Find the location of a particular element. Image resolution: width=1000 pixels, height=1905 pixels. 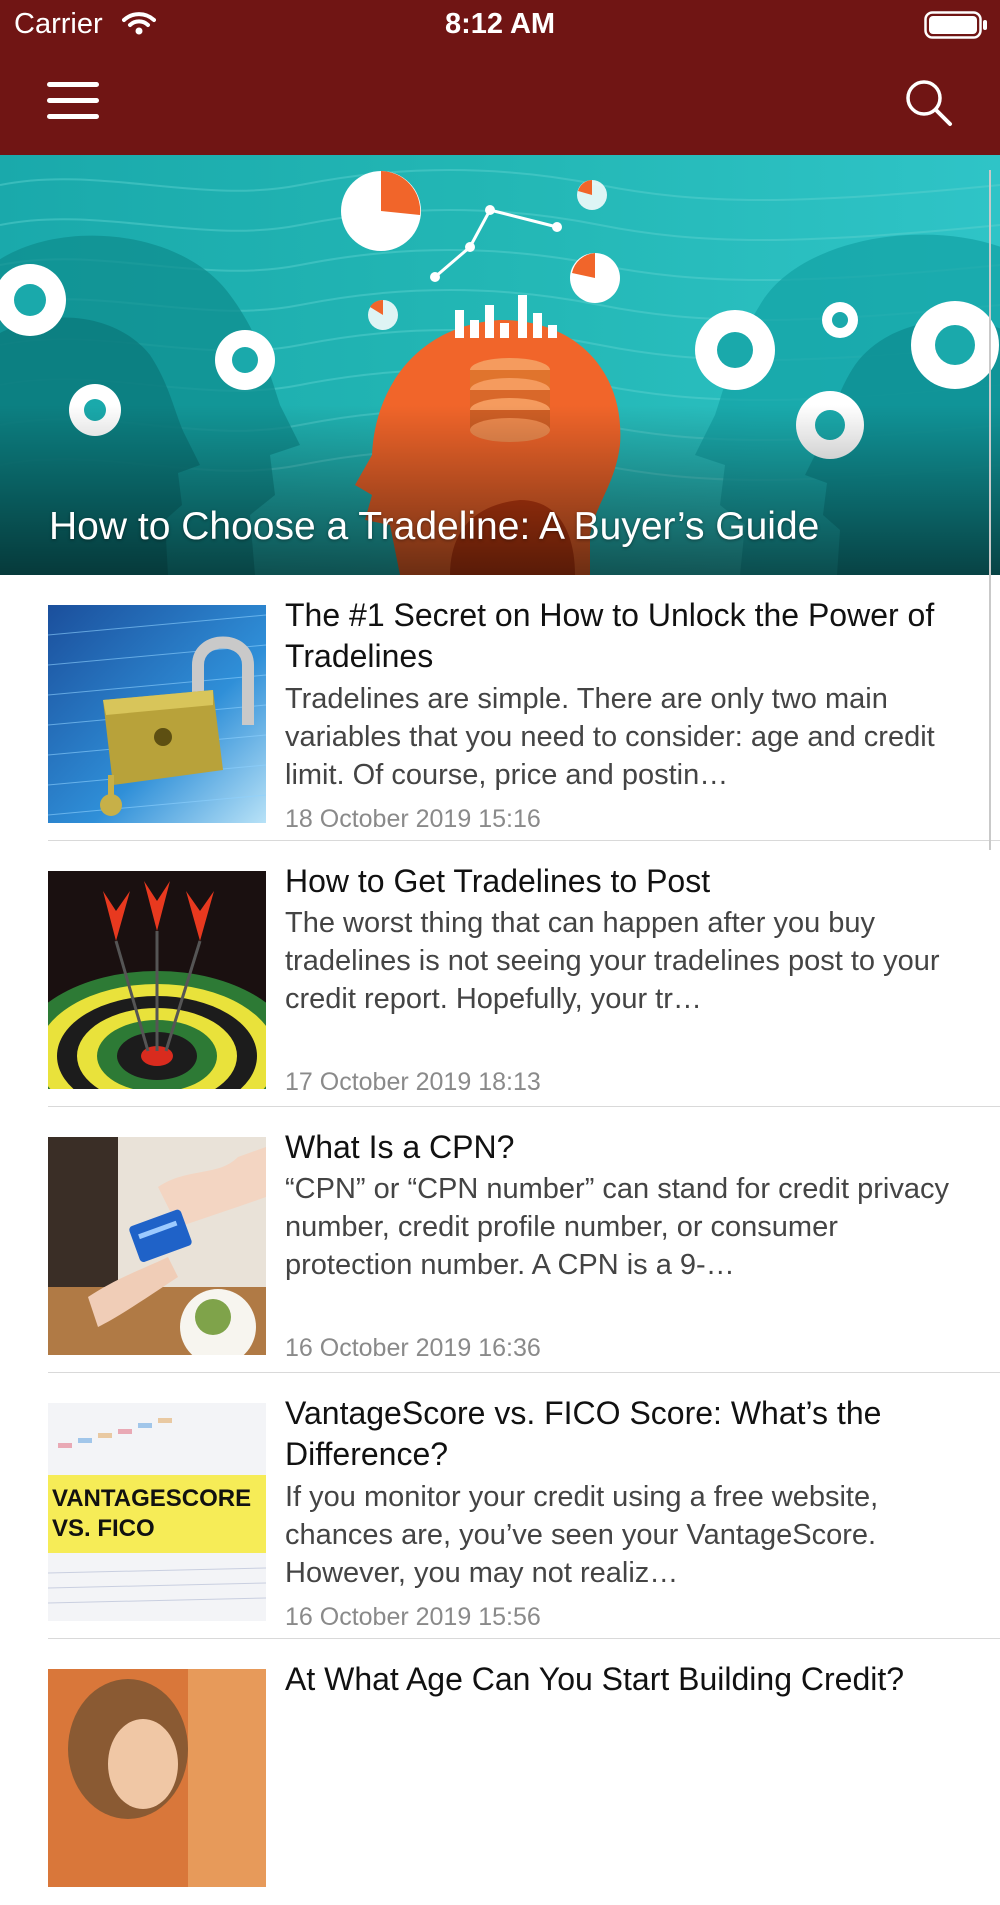

thumbnail-text: VS. FICO is located at coordinates (103, 1528).